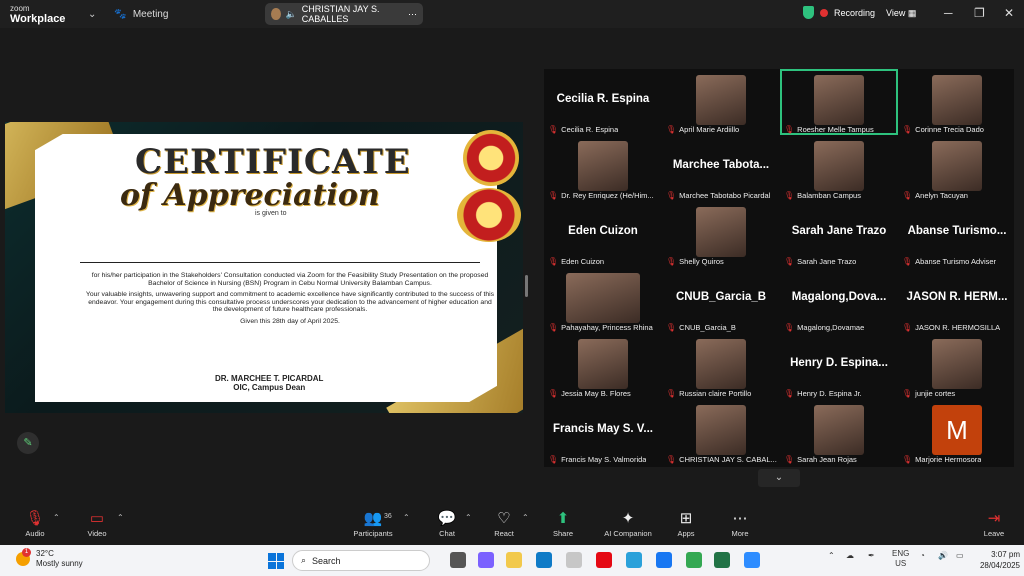 This screenshot has width=1024, height=576. Describe the element at coordinates (1009, 13) in the screenshot. I see `close-icon: ✕` at that location.